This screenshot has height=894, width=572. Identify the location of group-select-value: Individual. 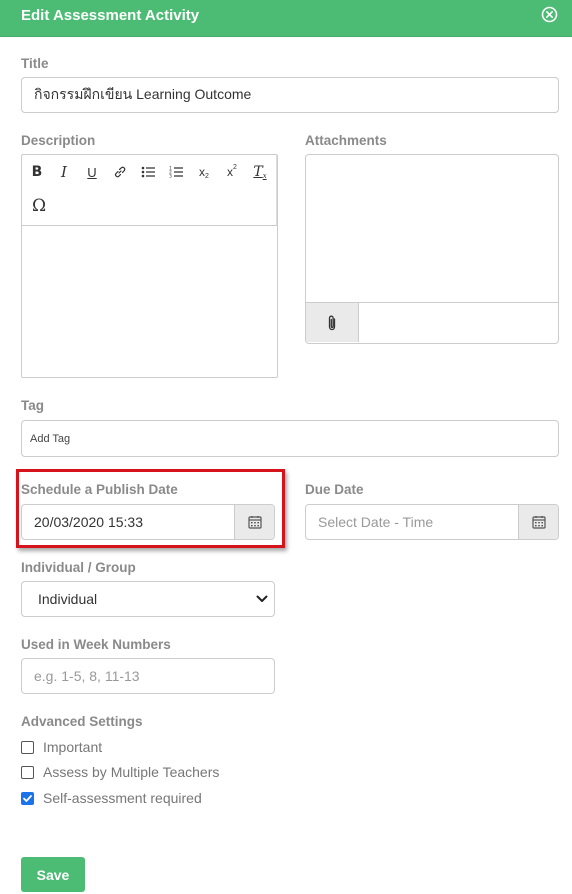
(68, 599).